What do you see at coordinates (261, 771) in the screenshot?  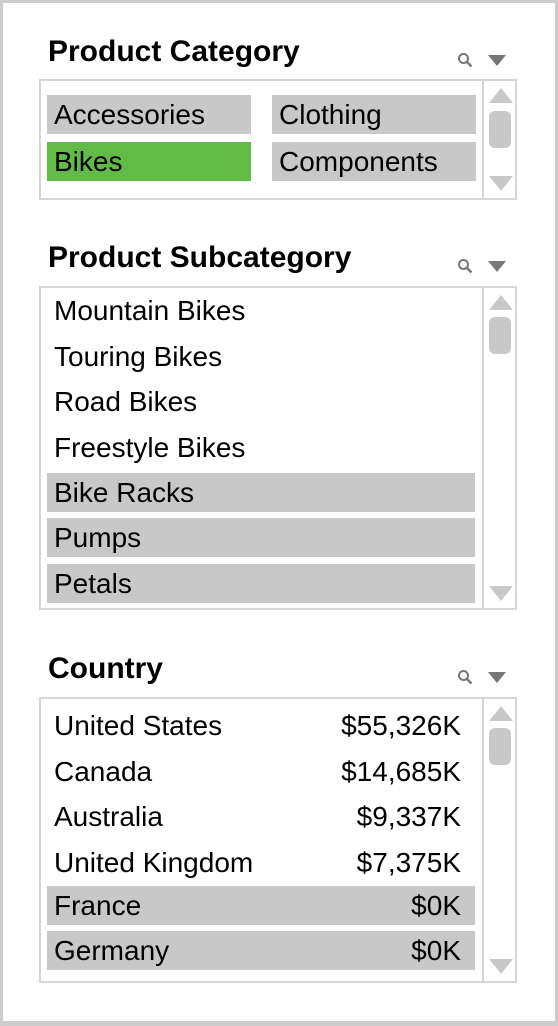 I see `country-item: Canada $14,685K` at bounding box center [261, 771].